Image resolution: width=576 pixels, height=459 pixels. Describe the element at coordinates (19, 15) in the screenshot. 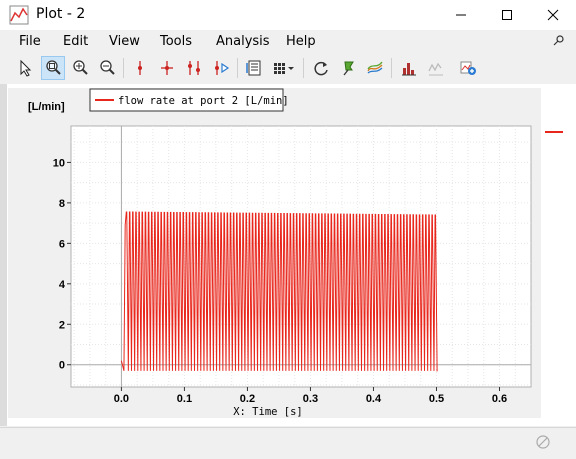

I see `app-icon` at that location.